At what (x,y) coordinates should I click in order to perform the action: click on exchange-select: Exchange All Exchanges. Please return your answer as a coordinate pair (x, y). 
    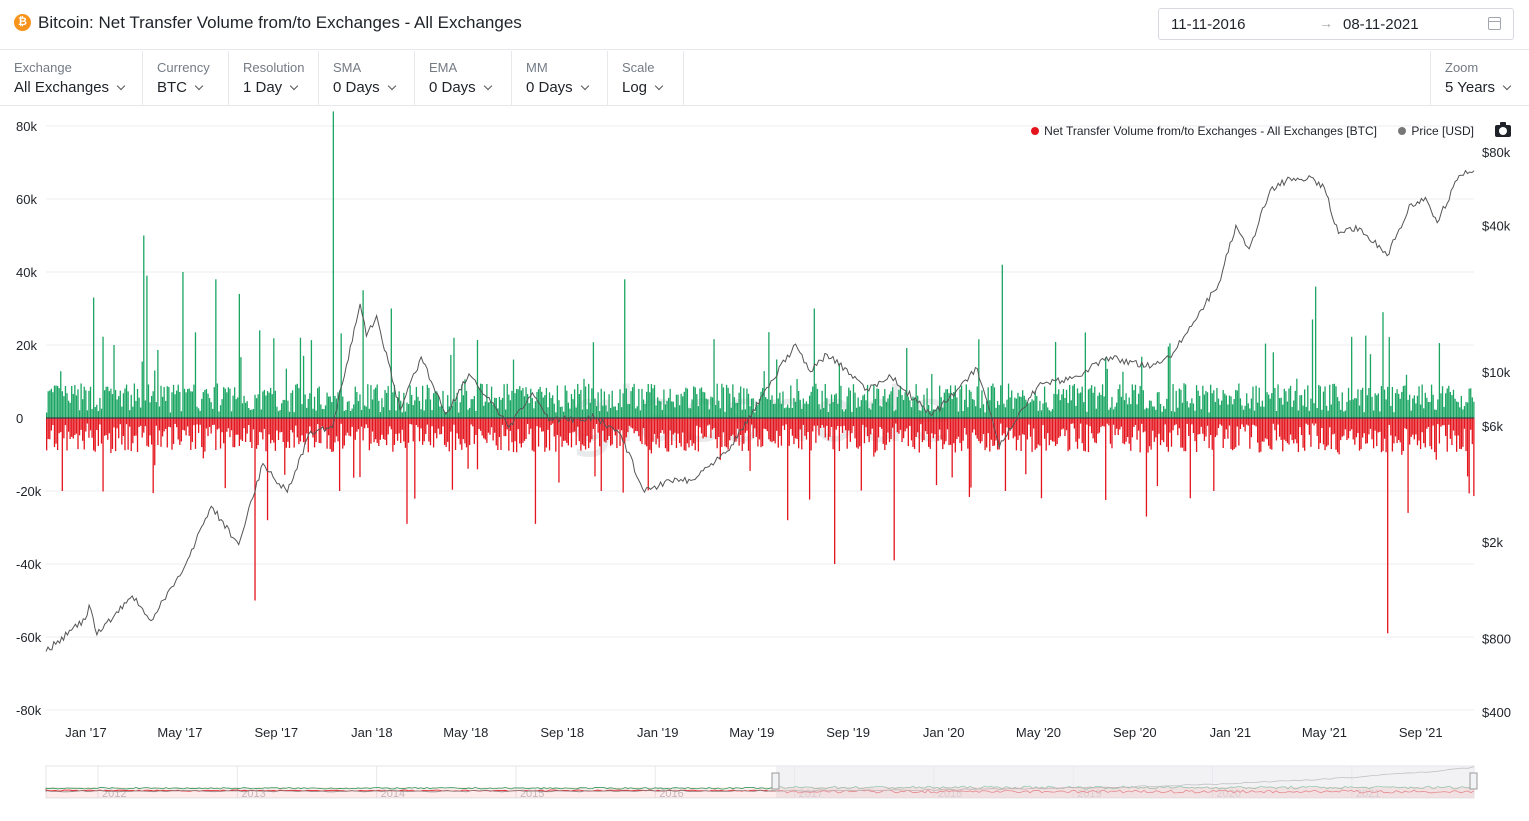
    Looking at the image, I should click on (71, 78).